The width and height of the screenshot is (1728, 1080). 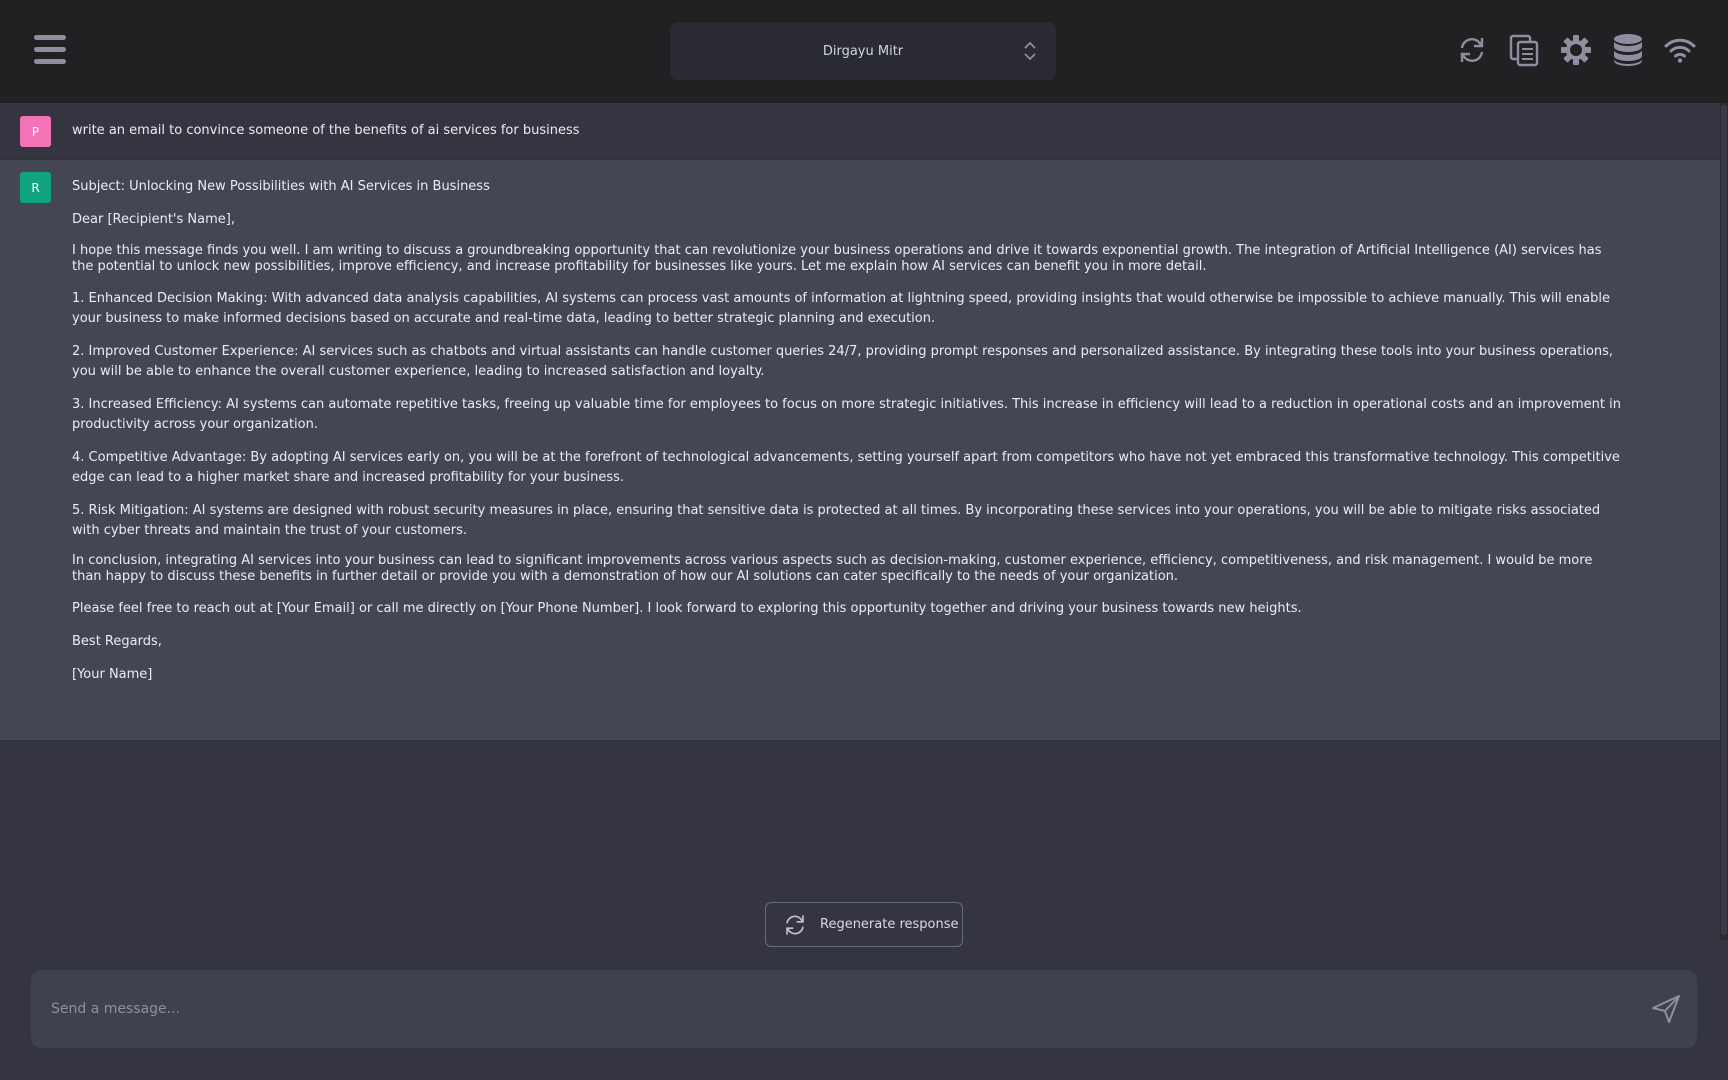 I want to click on message-composer, so click(x=864, y=1009).